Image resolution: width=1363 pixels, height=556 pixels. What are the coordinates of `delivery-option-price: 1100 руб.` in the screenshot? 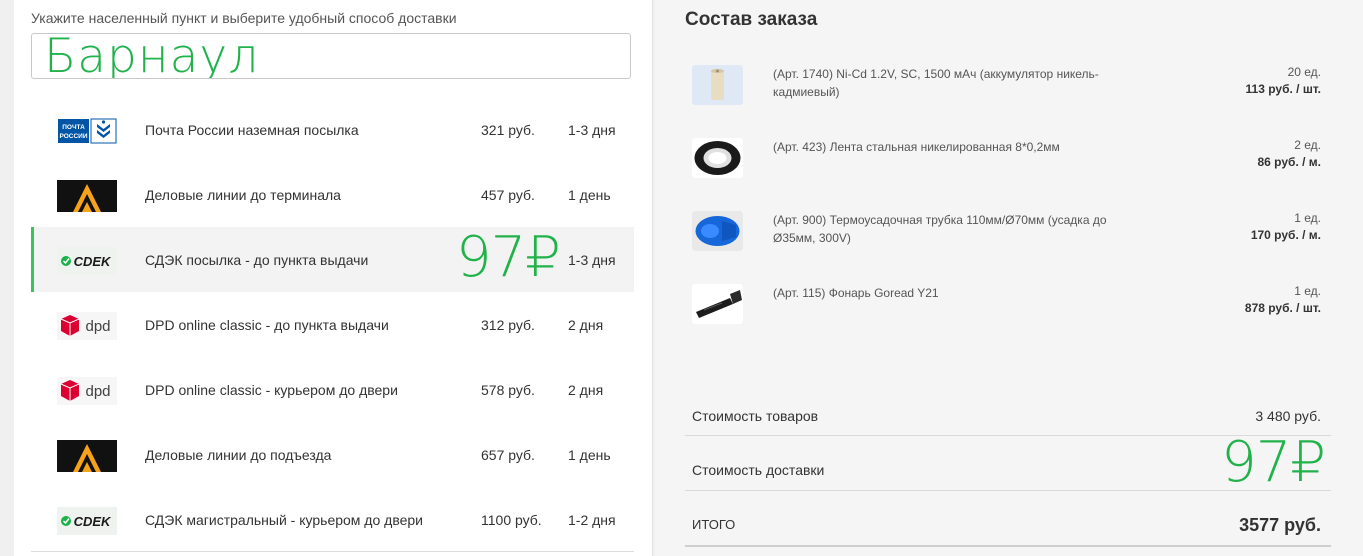 It's located at (511, 520).